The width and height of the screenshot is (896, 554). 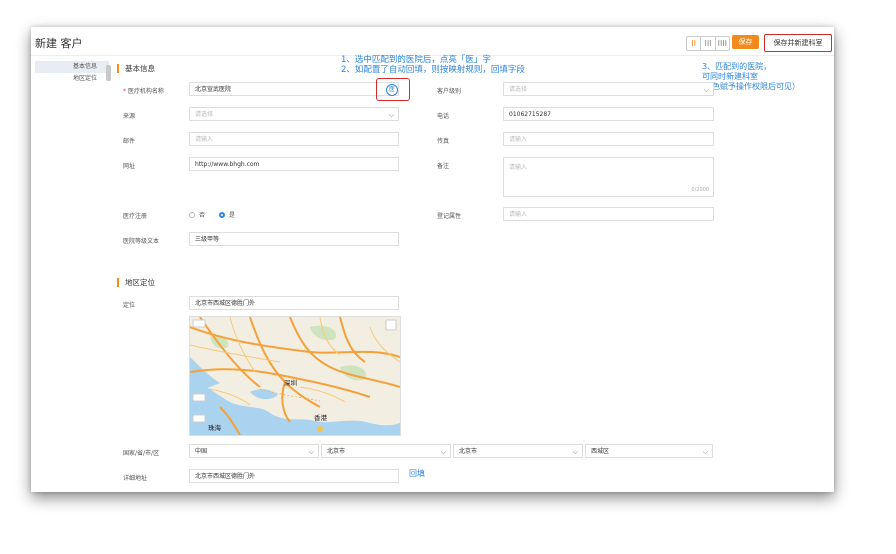 I want to click on map-city-label: 香港, so click(x=320, y=418).